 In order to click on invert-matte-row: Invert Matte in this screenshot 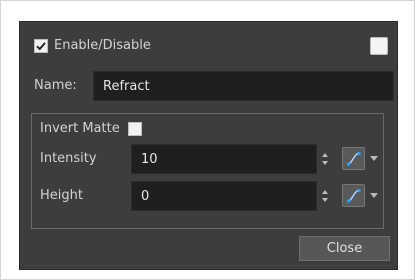, I will do `click(91, 128)`.